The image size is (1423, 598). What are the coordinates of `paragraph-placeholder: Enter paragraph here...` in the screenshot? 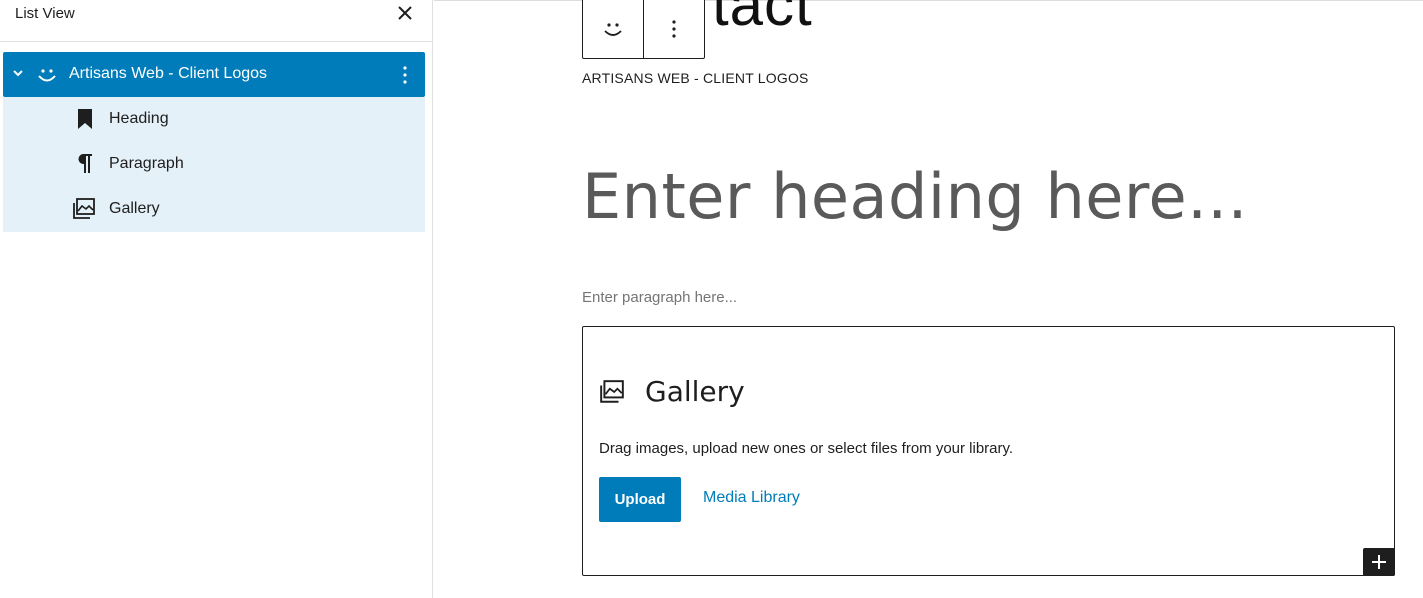 It's located at (659, 297).